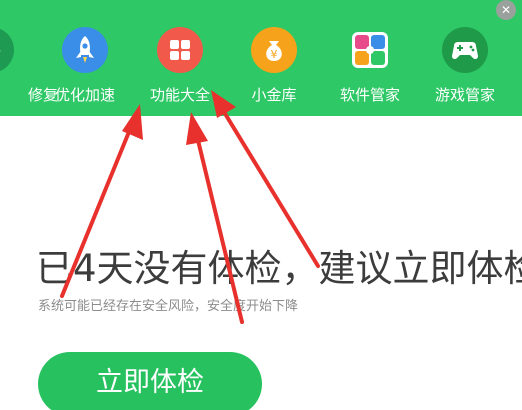  I want to click on tool-optimize-speed: 优化加速, so click(85, 58).